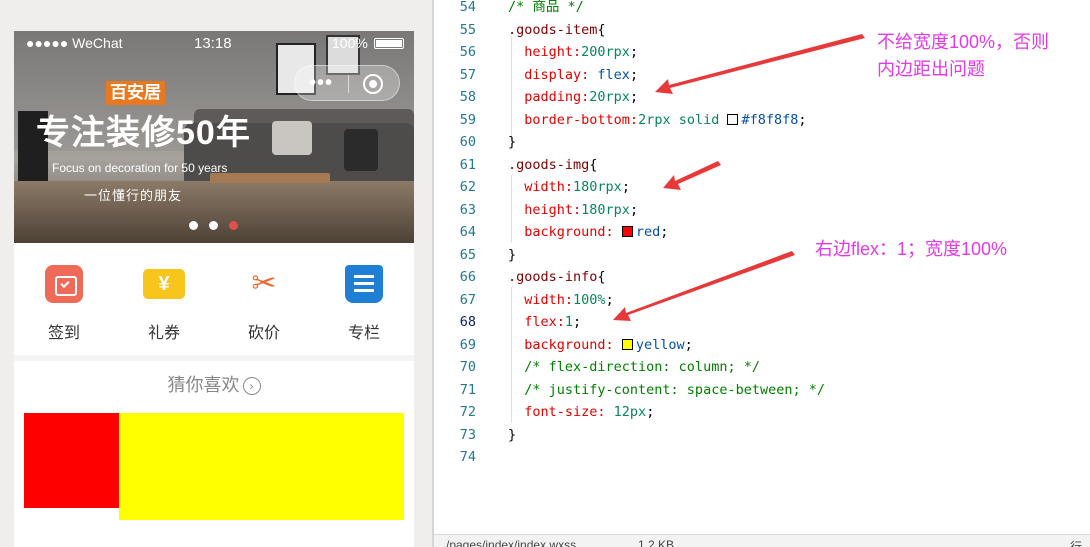  What do you see at coordinates (762, 435) in the screenshot?
I see `code-line: 73}` at bounding box center [762, 435].